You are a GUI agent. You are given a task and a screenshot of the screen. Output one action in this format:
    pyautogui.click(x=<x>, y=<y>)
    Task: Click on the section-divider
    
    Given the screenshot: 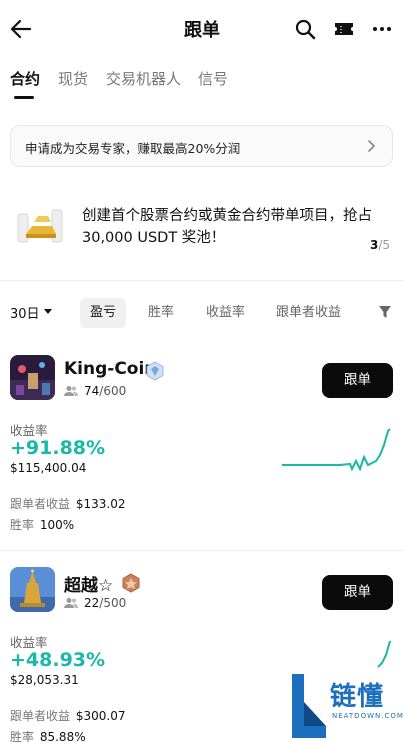 What is the action you would take?
    pyautogui.click(x=202, y=280)
    